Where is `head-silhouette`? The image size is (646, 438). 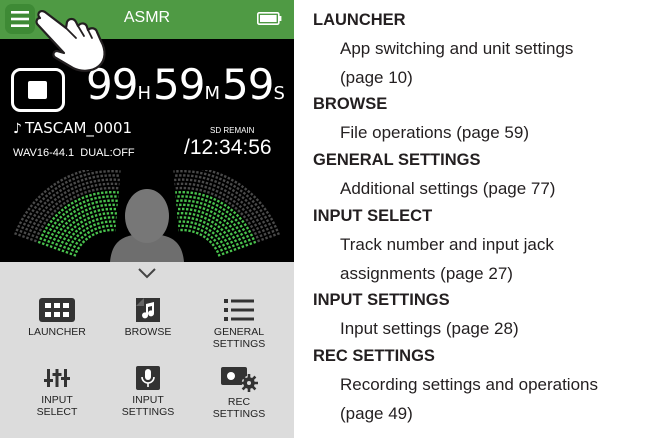 head-silhouette is located at coordinates (147, 225).